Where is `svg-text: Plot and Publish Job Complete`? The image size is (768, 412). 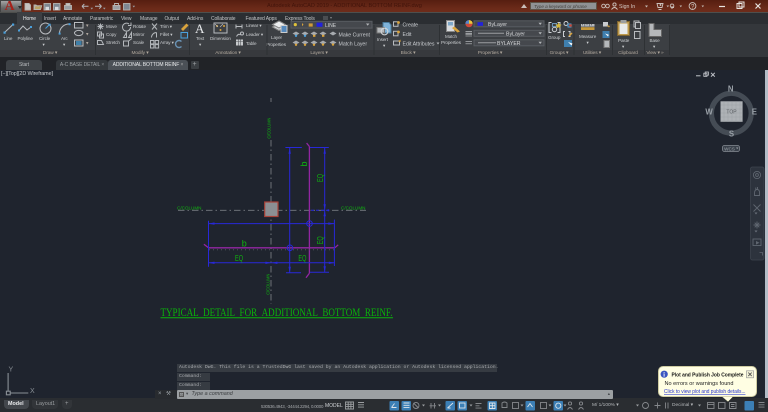
svg-text: Plot and Publish Job Complete is located at coordinates (708, 375).